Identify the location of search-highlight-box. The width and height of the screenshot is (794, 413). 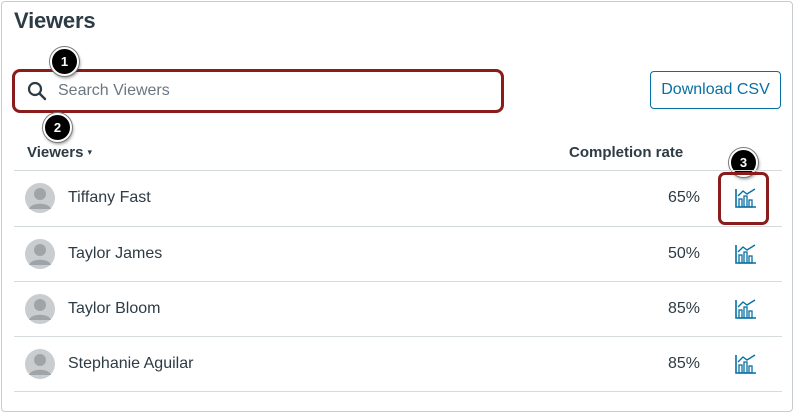
(258, 91).